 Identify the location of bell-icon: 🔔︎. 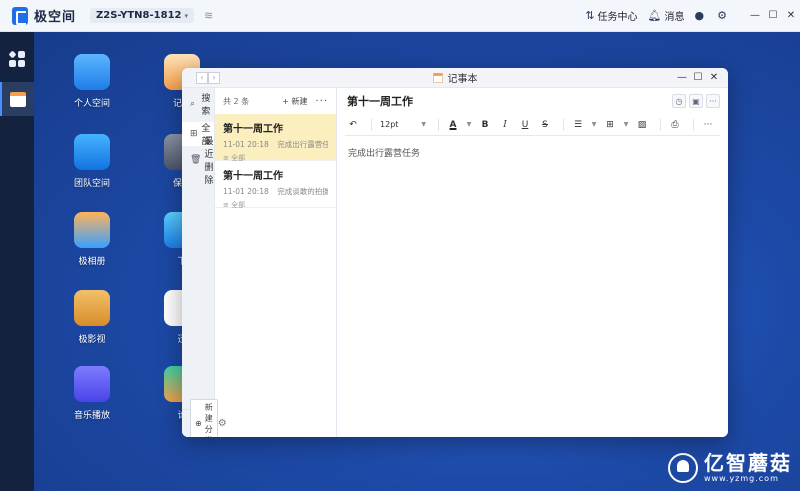
(654, 15).